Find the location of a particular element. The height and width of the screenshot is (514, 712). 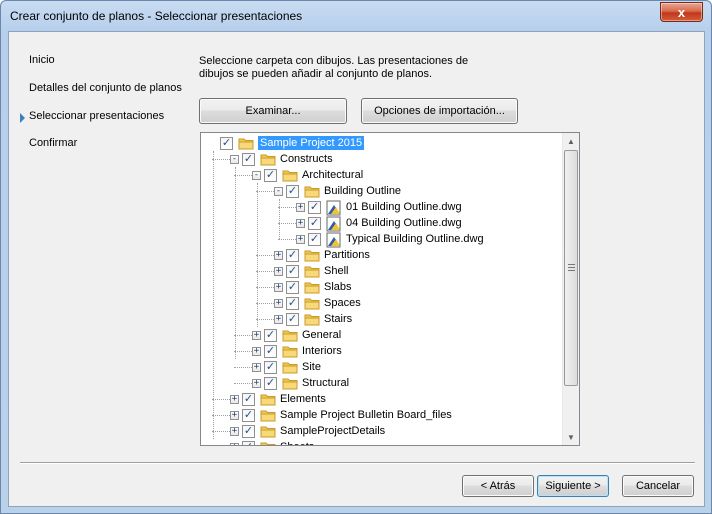

tree-node: +✓ Sheets is located at coordinates (383, 442).